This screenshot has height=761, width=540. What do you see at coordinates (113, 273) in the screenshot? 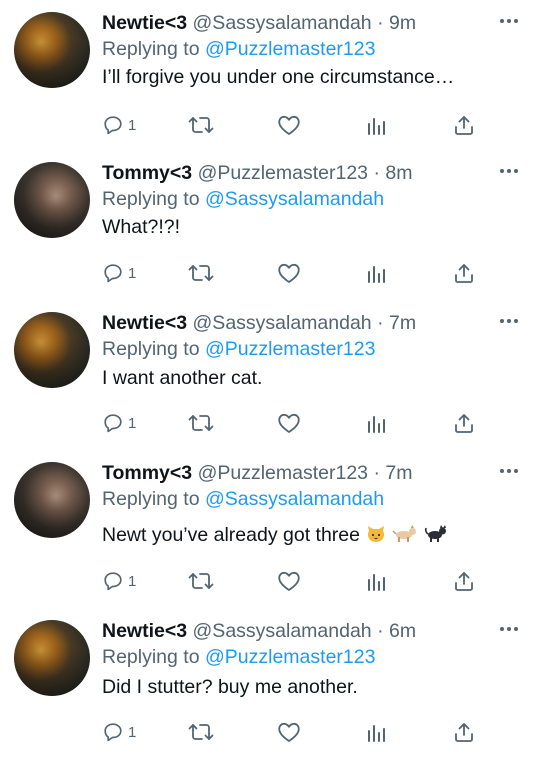
I see `reply-icon` at bounding box center [113, 273].